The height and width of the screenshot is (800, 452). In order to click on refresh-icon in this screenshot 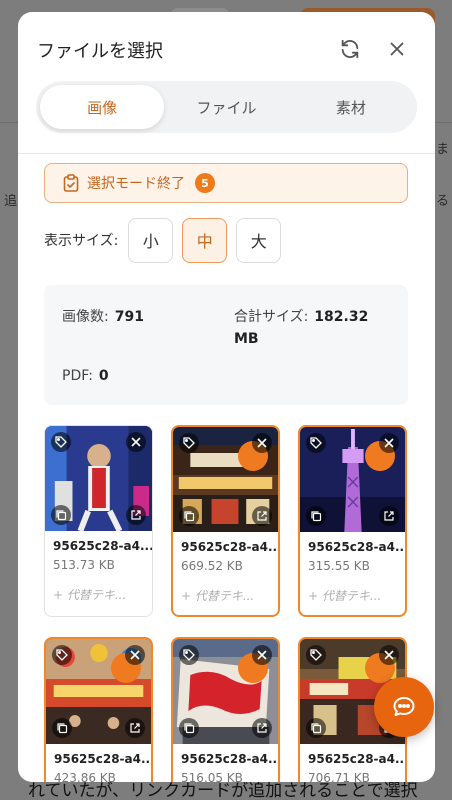, I will do `click(350, 49)`.